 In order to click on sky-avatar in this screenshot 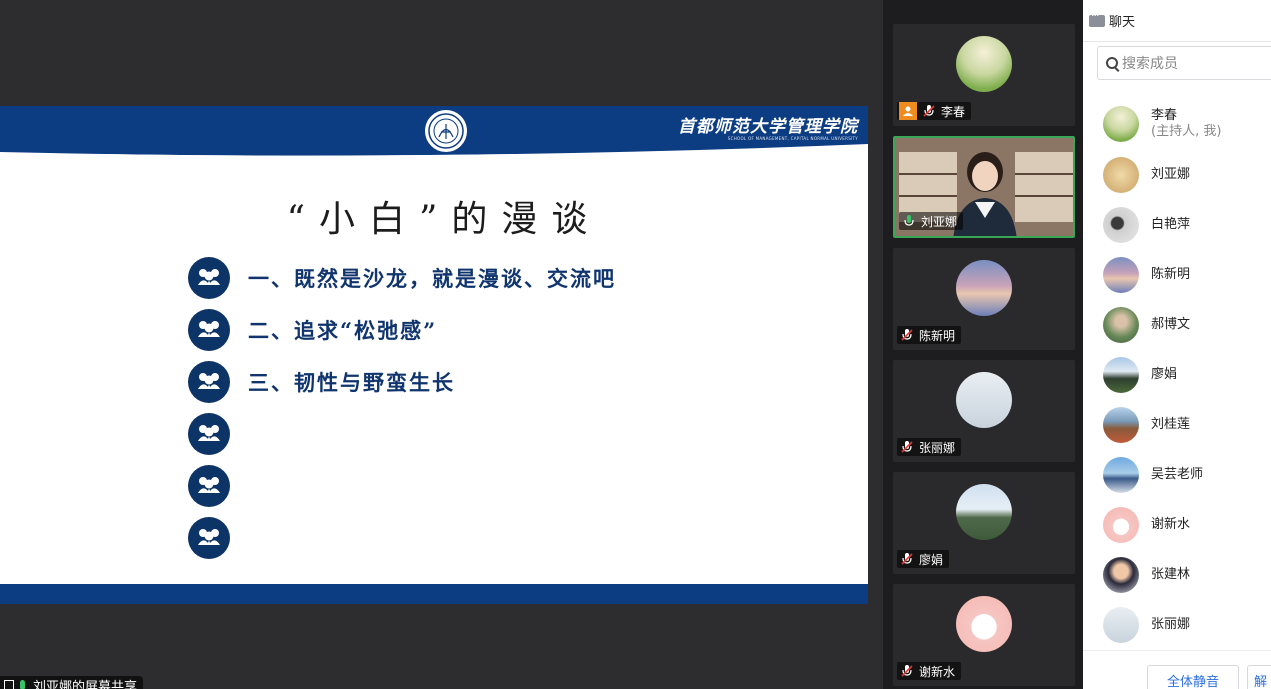, I will do `click(984, 288)`.